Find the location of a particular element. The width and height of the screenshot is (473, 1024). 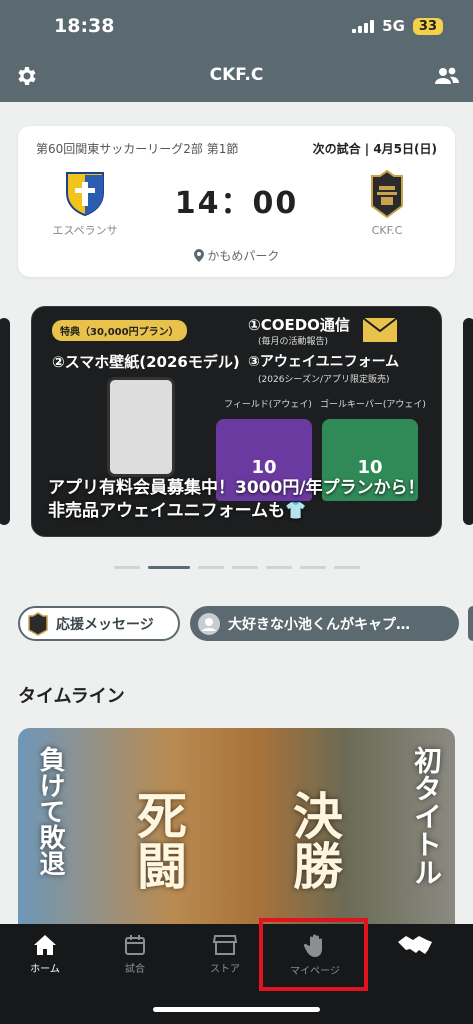

chip-label: 応援メッセージ is located at coordinates (105, 624).